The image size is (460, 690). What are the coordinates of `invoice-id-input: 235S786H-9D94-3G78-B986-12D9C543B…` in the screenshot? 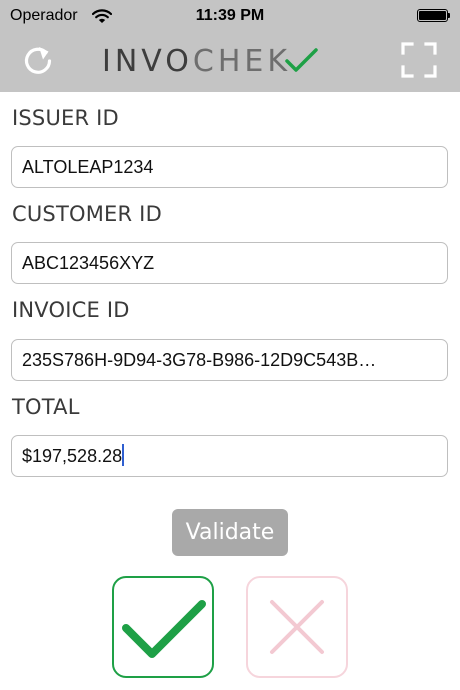 It's located at (229, 360).